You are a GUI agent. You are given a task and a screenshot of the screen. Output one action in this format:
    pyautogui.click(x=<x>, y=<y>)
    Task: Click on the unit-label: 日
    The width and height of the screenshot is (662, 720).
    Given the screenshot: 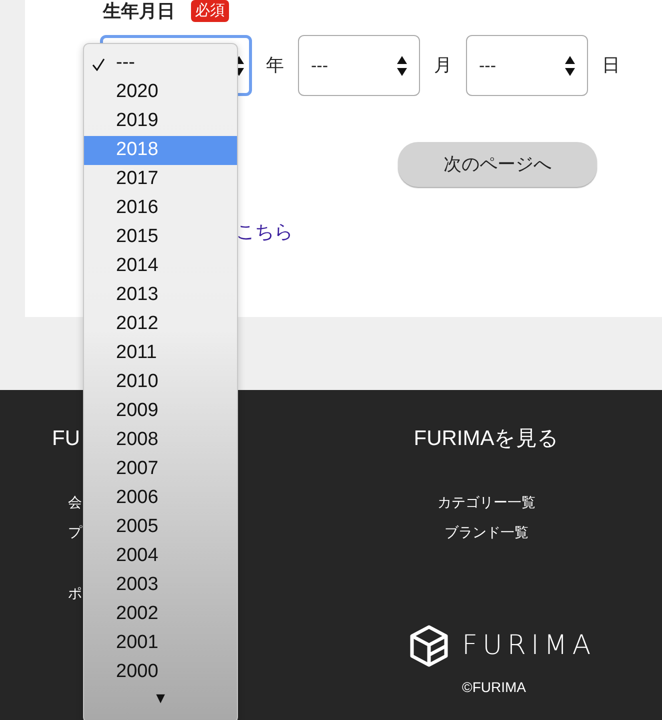 What is the action you would take?
    pyautogui.click(x=611, y=65)
    